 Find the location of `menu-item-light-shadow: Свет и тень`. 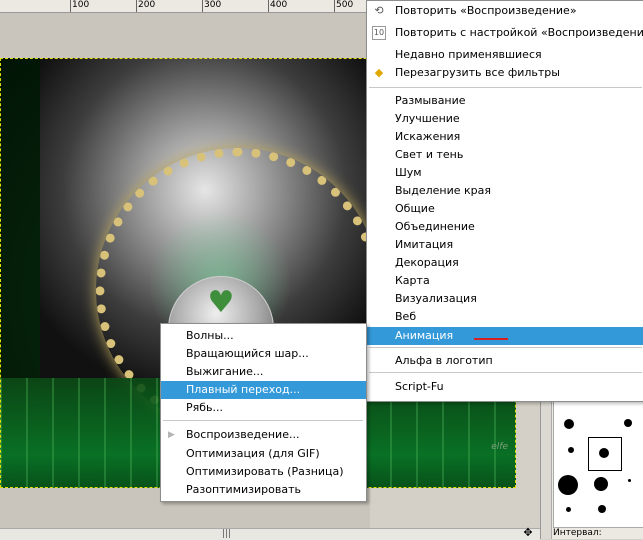

menu-item-light-shadow: Свет и тень is located at coordinates (505, 155).